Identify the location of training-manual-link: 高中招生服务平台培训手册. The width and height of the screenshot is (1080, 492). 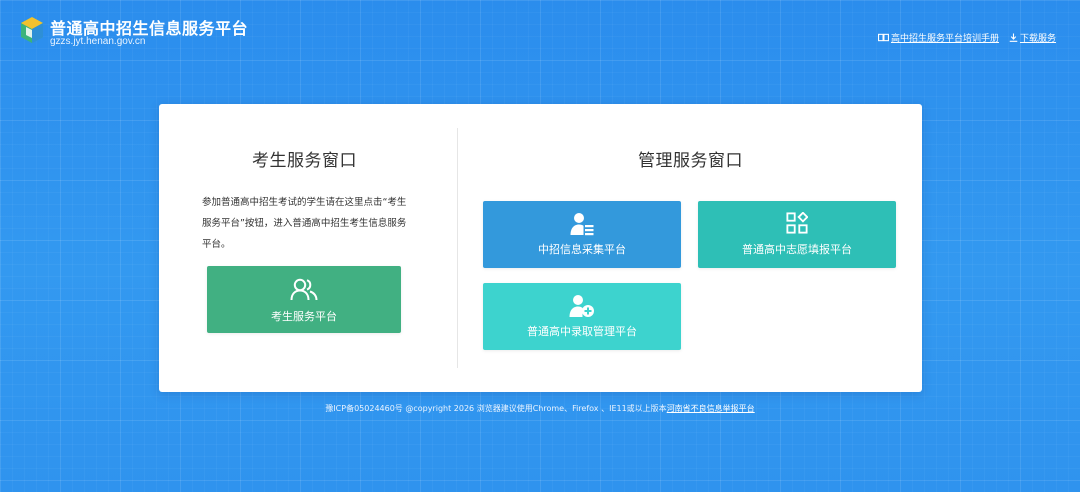
(938, 37).